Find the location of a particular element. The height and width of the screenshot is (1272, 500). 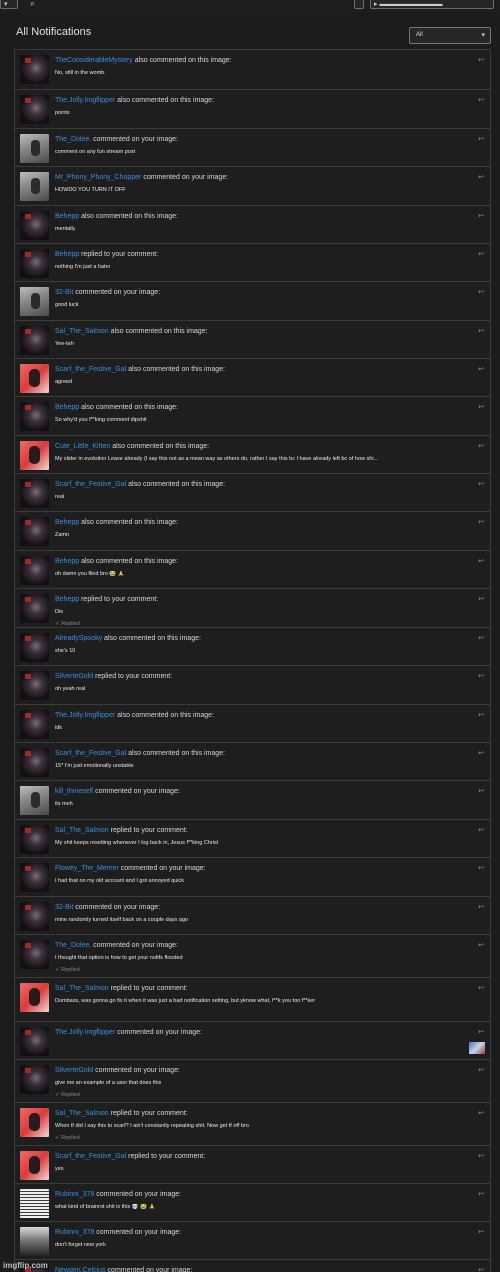

username-link: TheConsiderableMystery is located at coordinates (94, 60).